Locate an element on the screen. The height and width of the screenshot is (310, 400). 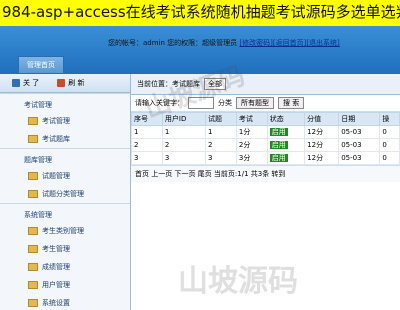
sidebar-group-title: 系统管理 is located at coordinates (65, 212).